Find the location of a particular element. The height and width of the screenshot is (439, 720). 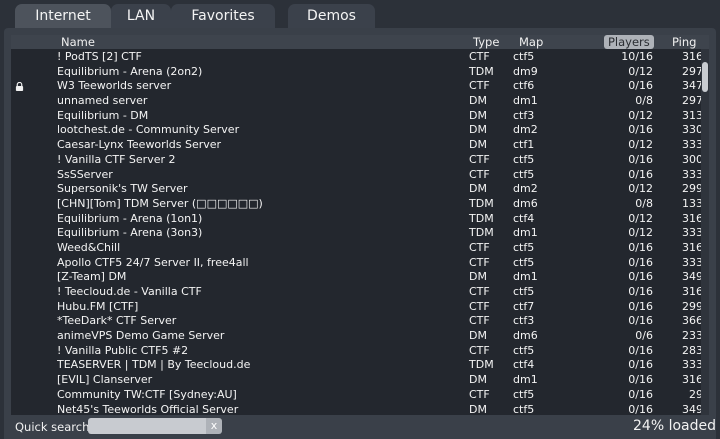

server-ping: 133 is located at coordinates (691, 203).